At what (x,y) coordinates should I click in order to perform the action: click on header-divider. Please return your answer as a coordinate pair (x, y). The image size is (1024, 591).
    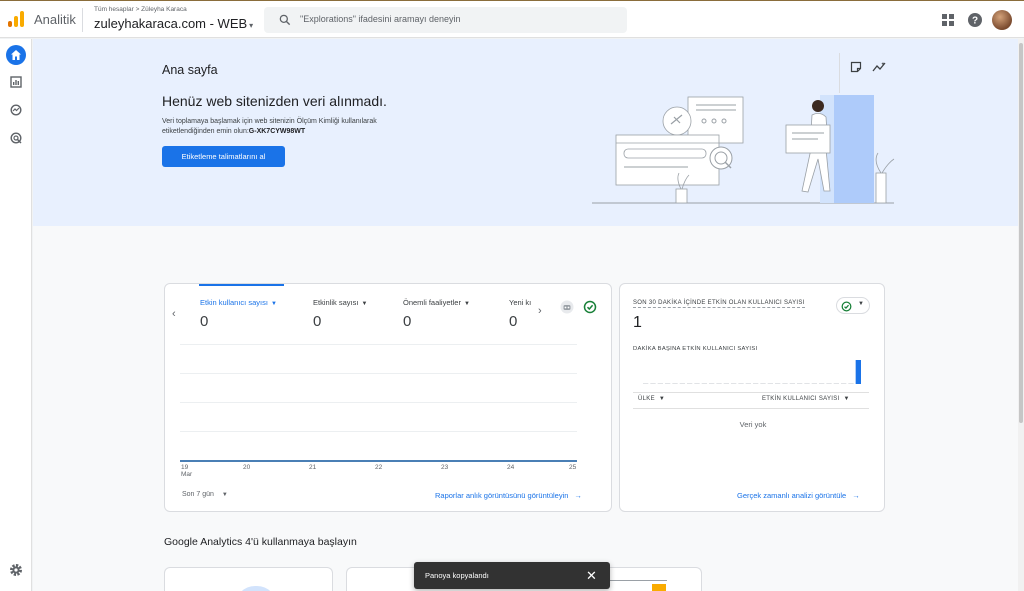
    Looking at the image, I should click on (82, 20).